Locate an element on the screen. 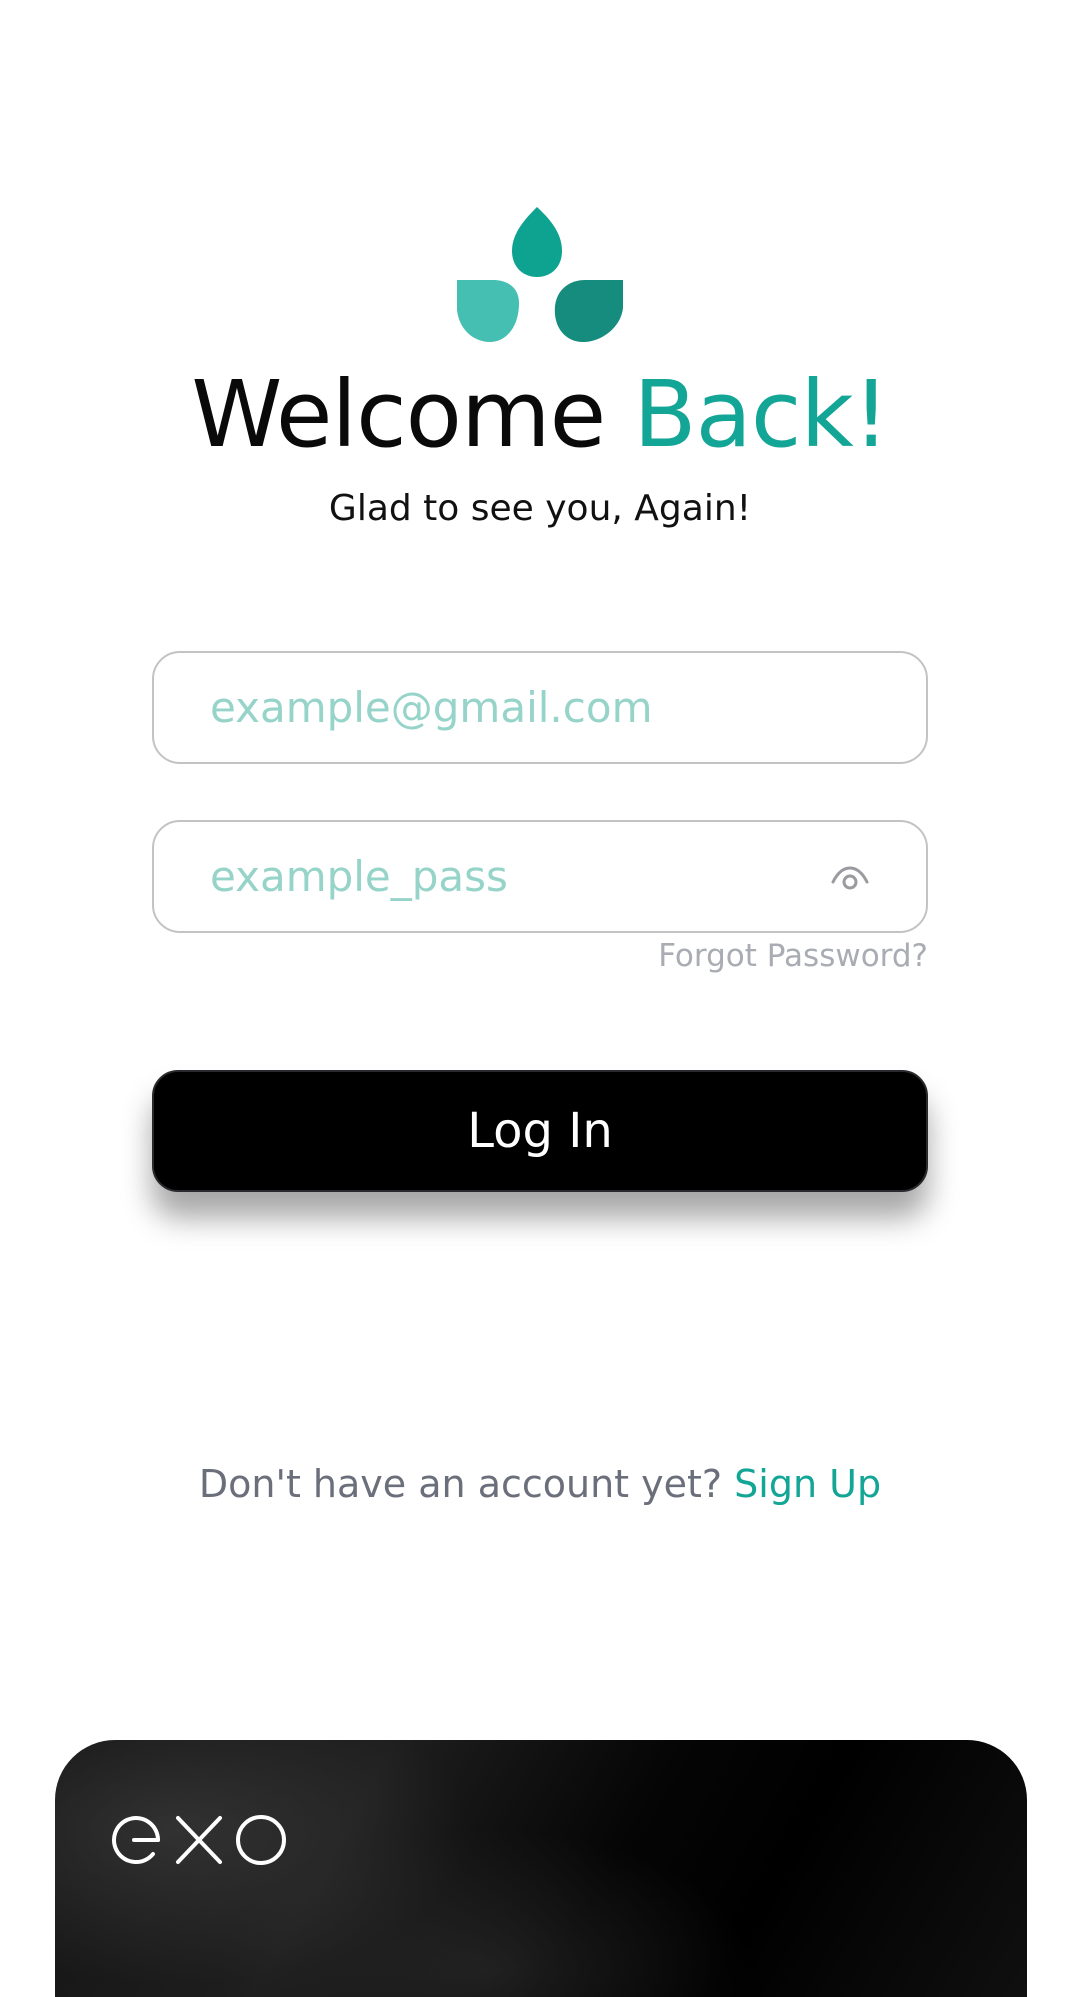  password-input is located at coordinates (540, 876).